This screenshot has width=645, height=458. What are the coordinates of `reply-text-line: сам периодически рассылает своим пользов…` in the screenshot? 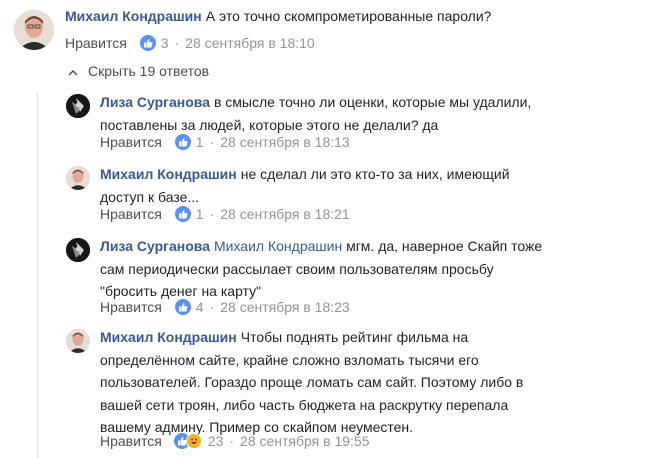 It's located at (297, 268).